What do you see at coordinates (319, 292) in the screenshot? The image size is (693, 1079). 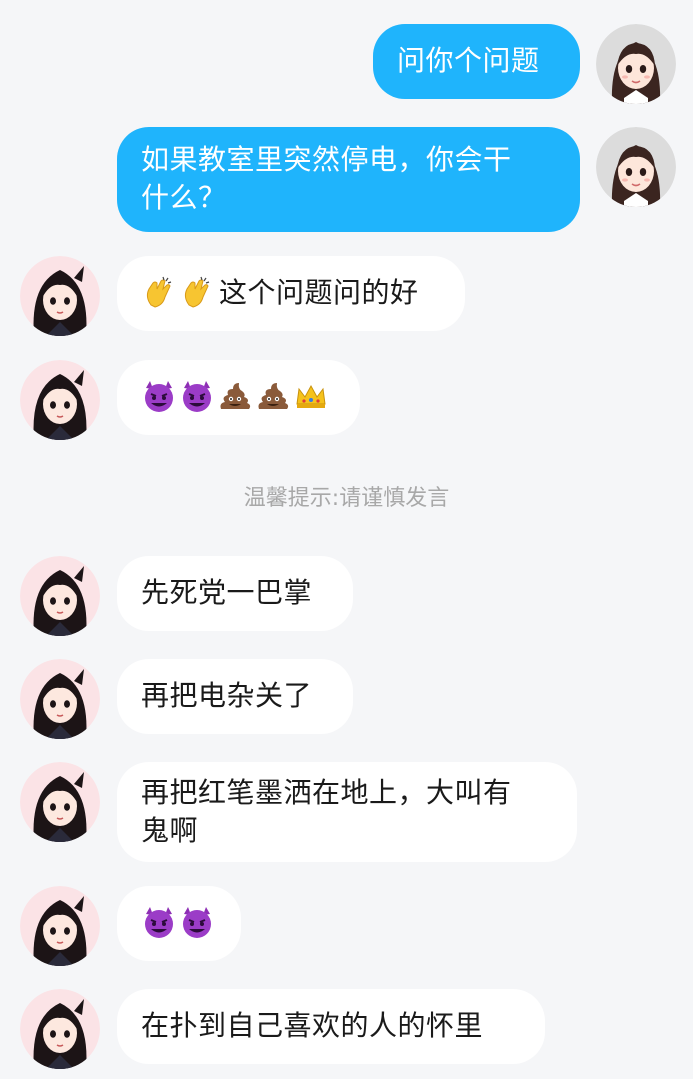 I see `message-text: 这个问题问的好` at bounding box center [319, 292].